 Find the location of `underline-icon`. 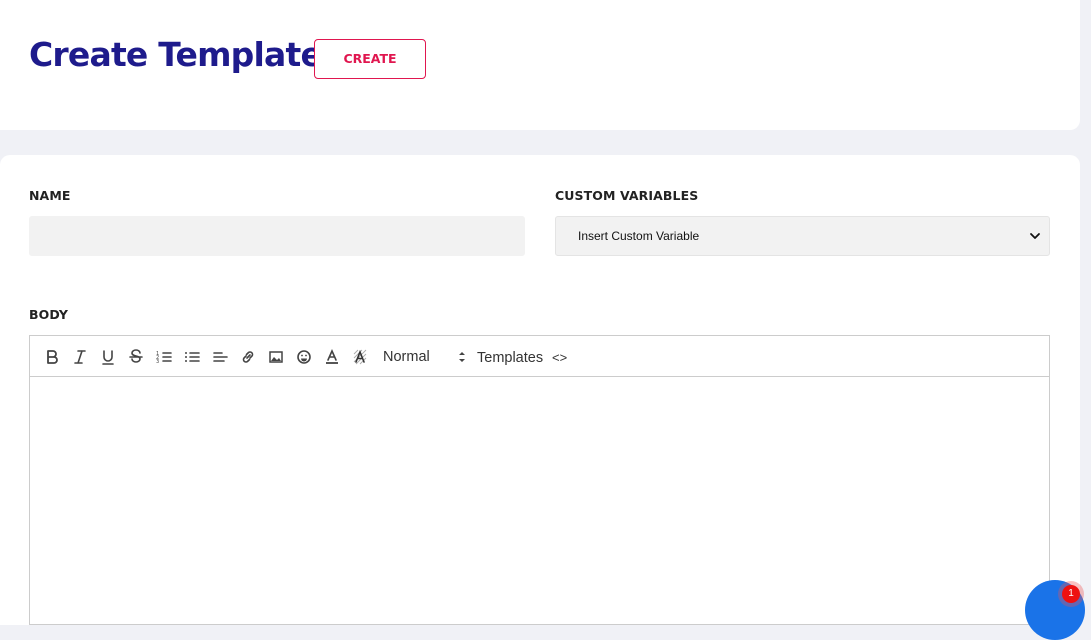

underline-icon is located at coordinates (108, 357).